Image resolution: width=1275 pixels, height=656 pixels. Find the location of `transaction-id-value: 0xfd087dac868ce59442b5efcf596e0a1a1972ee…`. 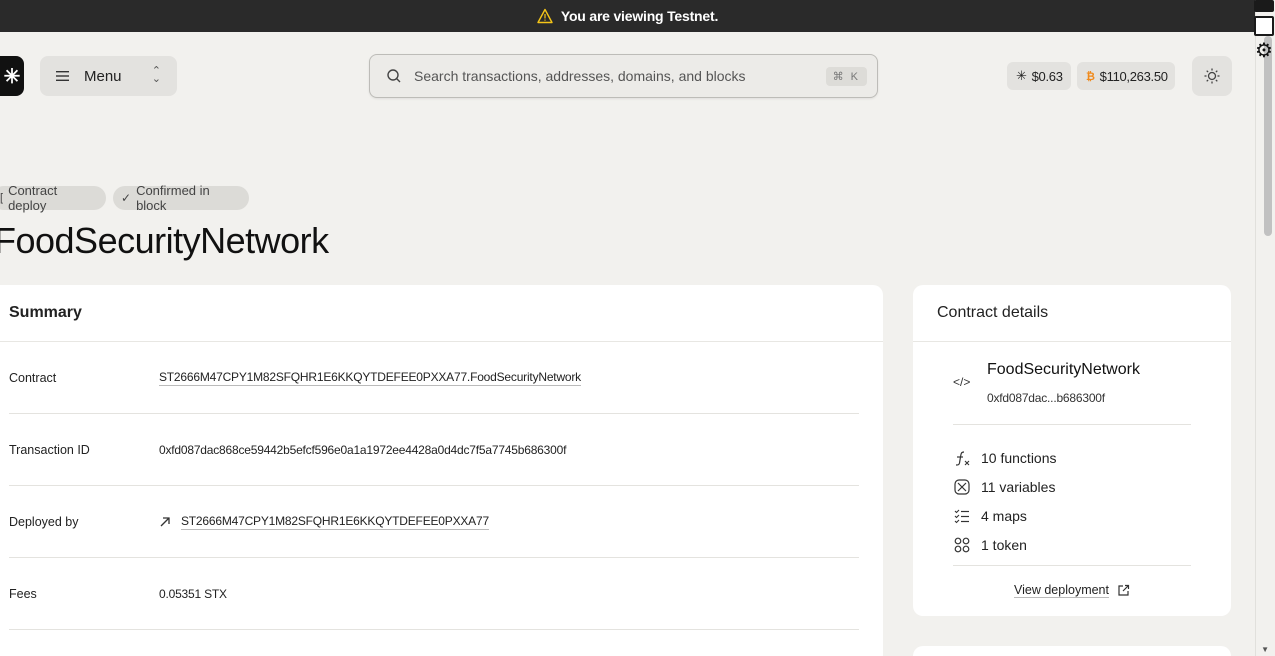

transaction-id-value: 0xfd087dac868ce59442b5efcf596e0a1a1972ee… is located at coordinates (363, 449).